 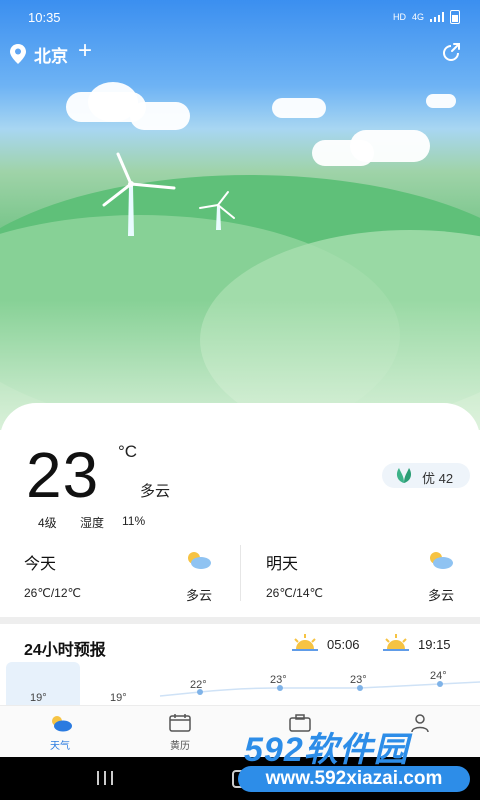 What do you see at coordinates (105, 778) in the screenshot?
I see `recent-apps-icon` at bounding box center [105, 778].